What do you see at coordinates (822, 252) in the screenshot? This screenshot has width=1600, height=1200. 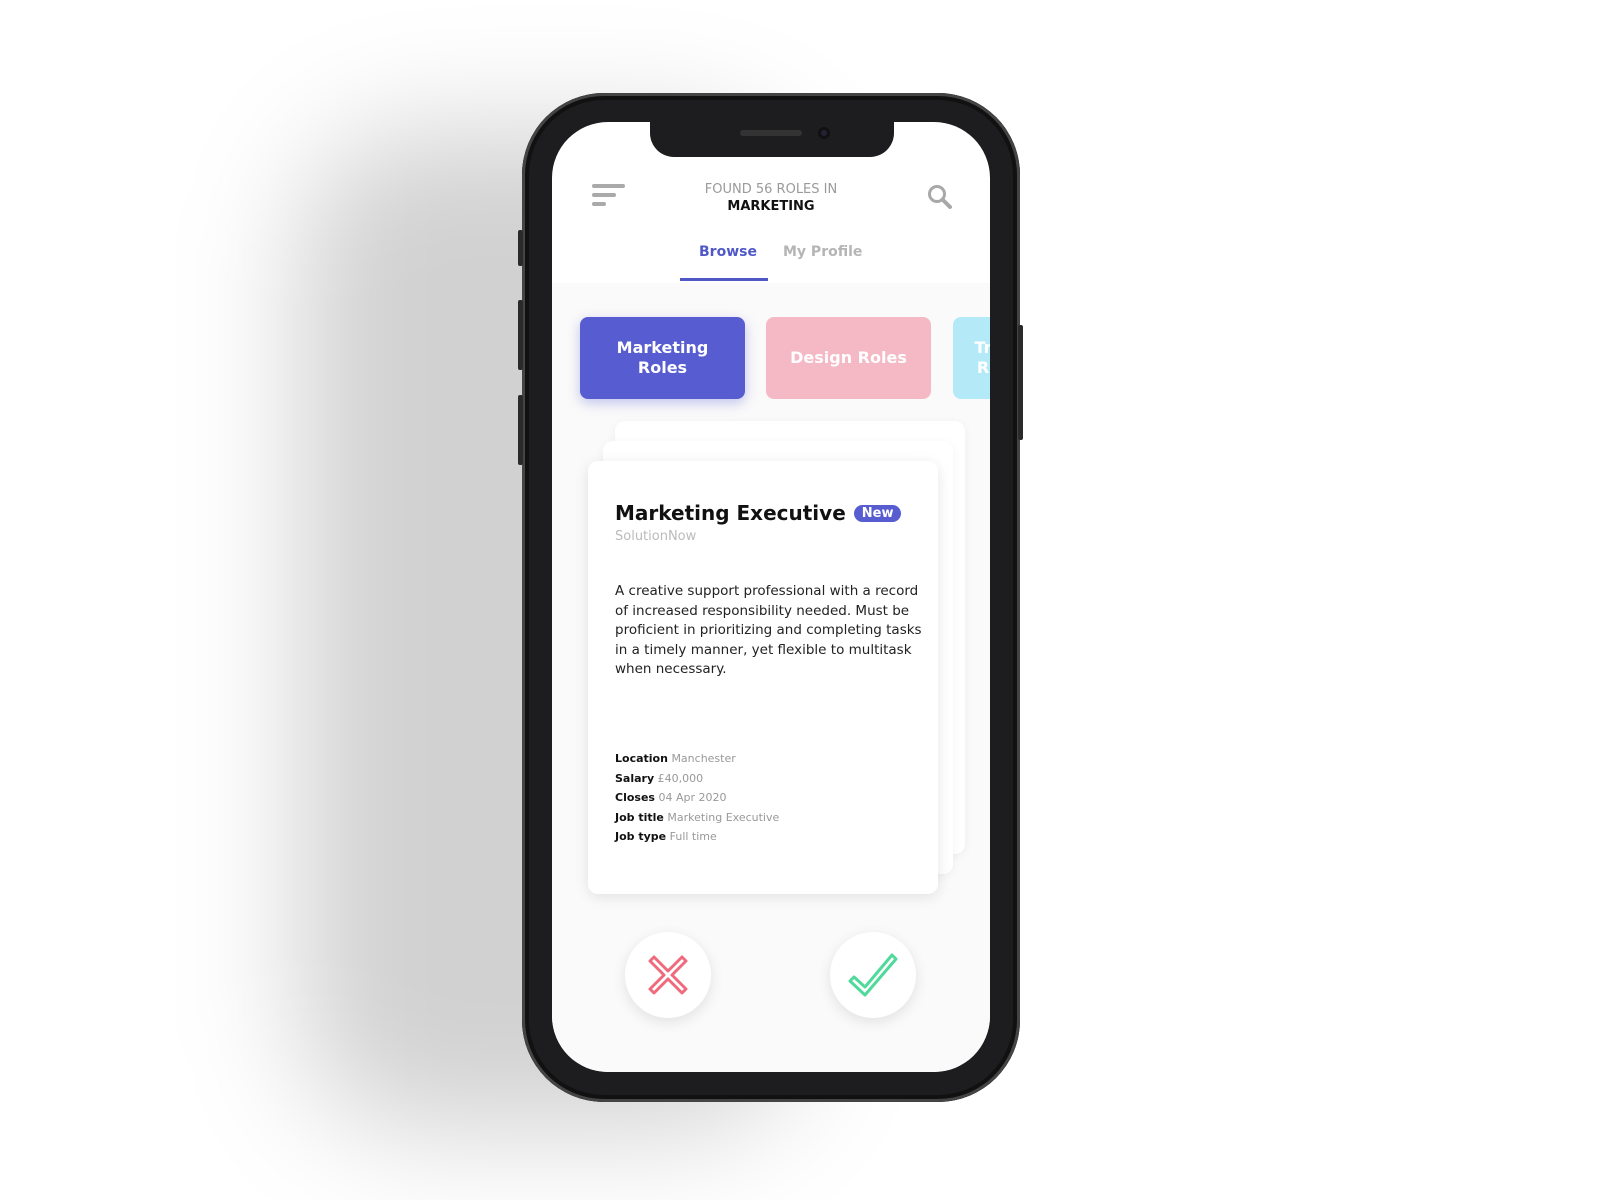 I see `tab-my-profile: My Profile` at bounding box center [822, 252].